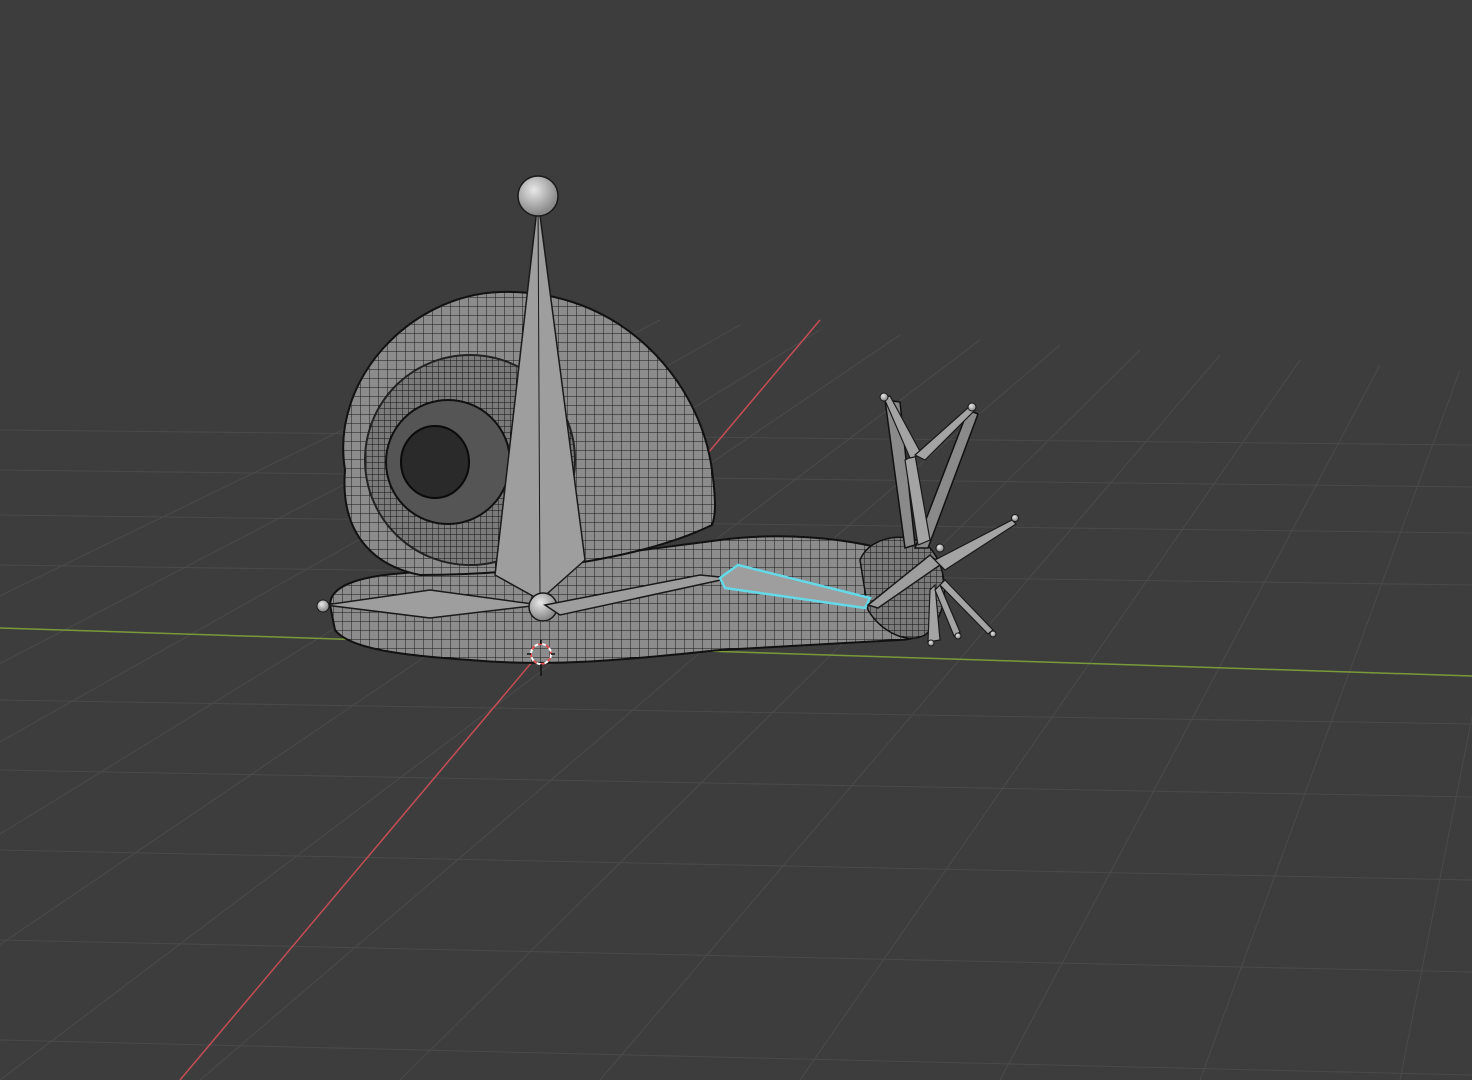 The height and width of the screenshot is (1080, 1472). I want to click on tentacle-upper-joint, so click(1015, 518).